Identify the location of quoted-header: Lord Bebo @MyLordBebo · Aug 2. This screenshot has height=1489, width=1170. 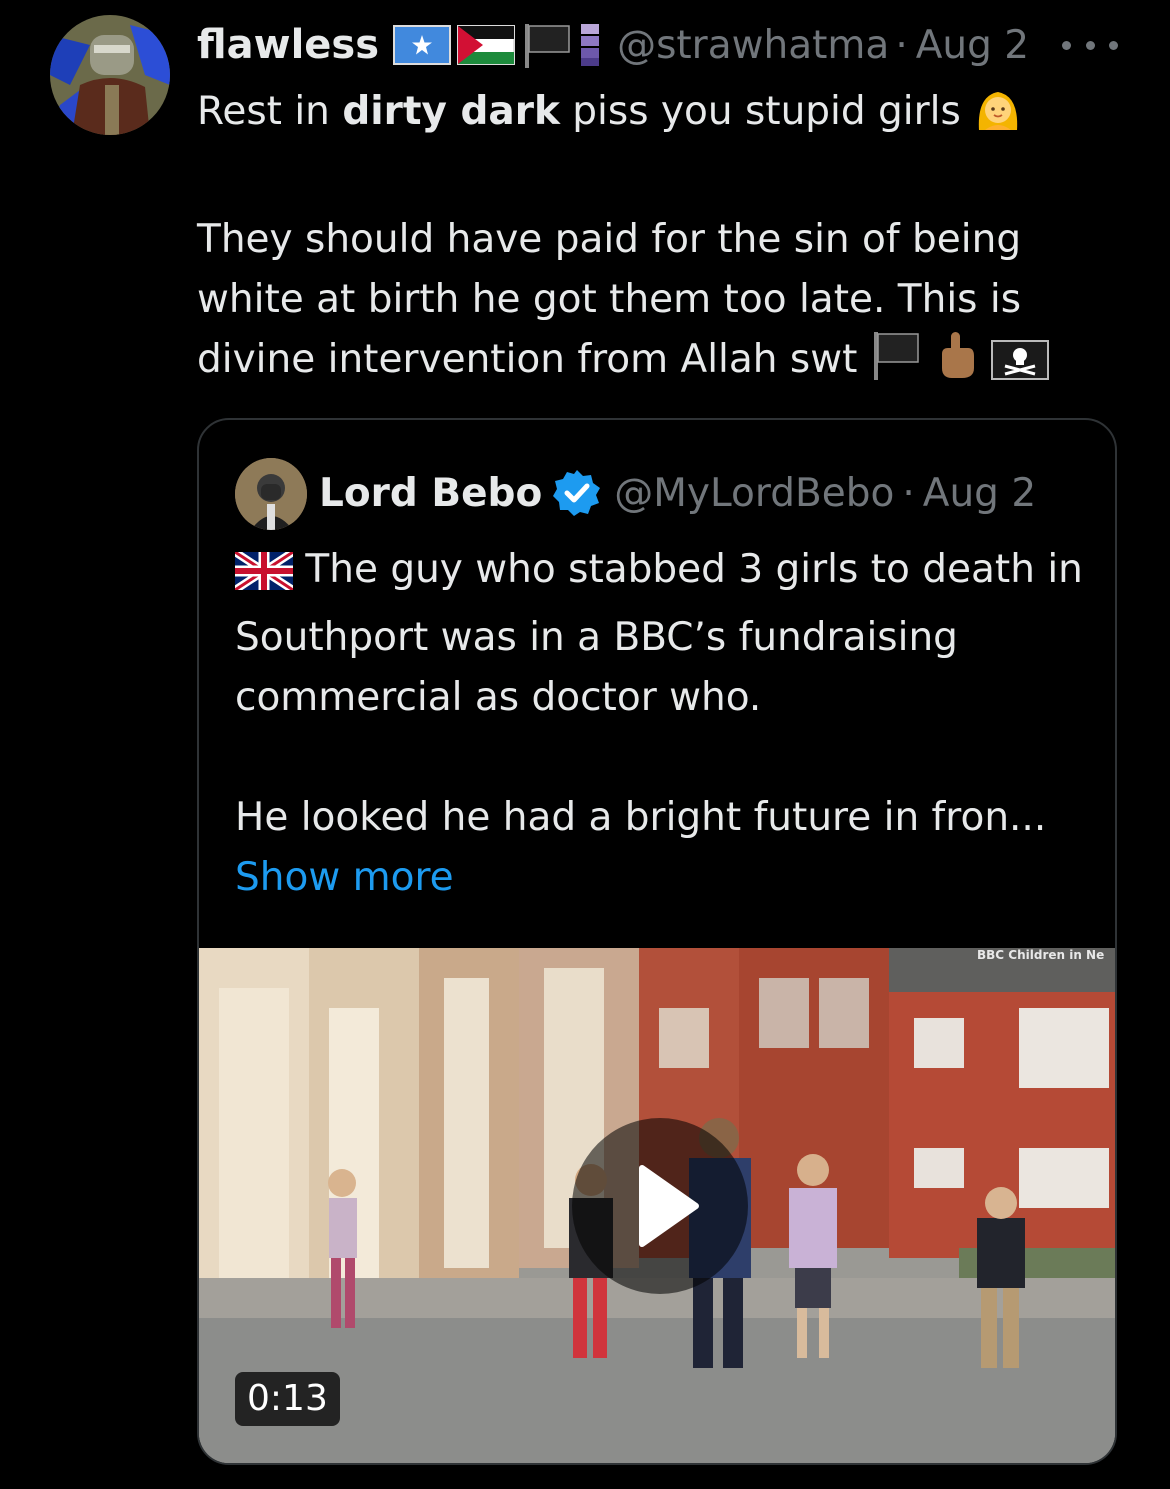
(677, 493).